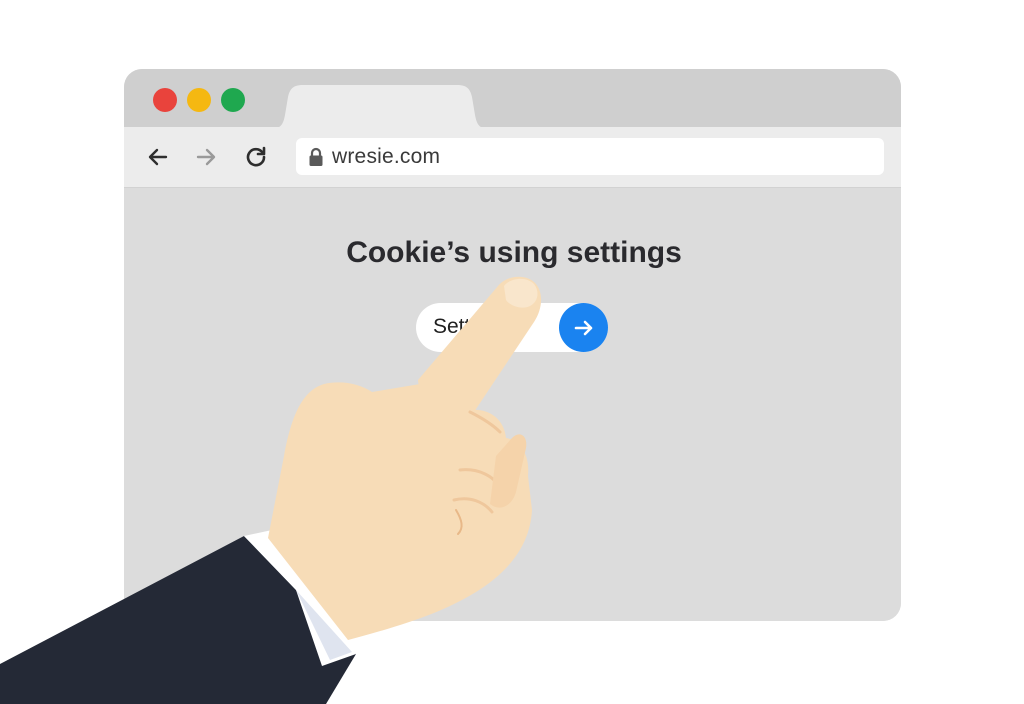 The height and width of the screenshot is (704, 1024). I want to click on address-bar: wresie.com, so click(590, 156).